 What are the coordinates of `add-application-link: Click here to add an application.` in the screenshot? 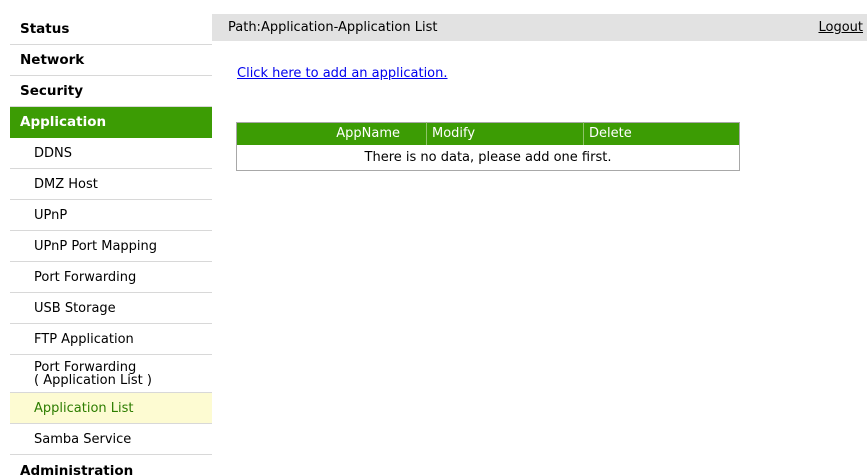 It's located at (342, 73).